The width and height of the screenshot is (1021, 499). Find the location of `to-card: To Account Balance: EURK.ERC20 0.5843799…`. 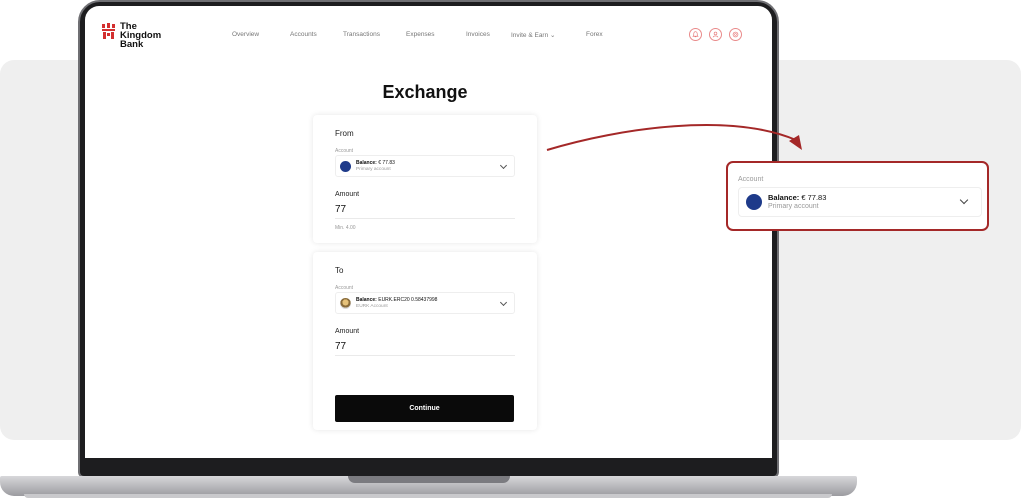

to-card: To Account Balance: EURK.ERC20 0.5843799… is located at coordinates (425, 341).